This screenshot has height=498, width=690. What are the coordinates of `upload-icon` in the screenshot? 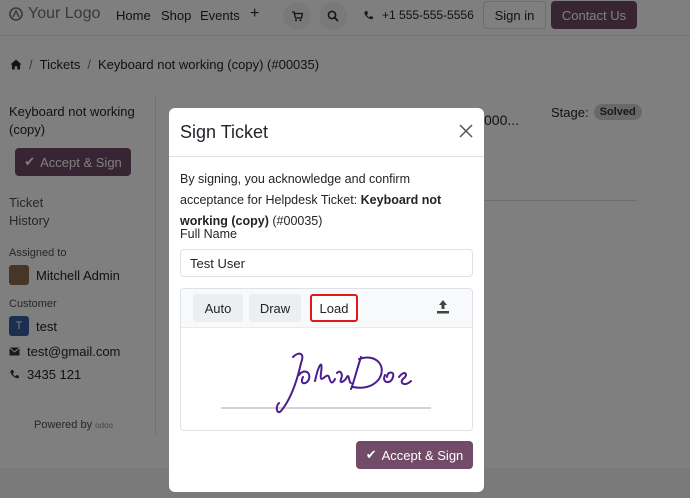 It's located at (443, 307).